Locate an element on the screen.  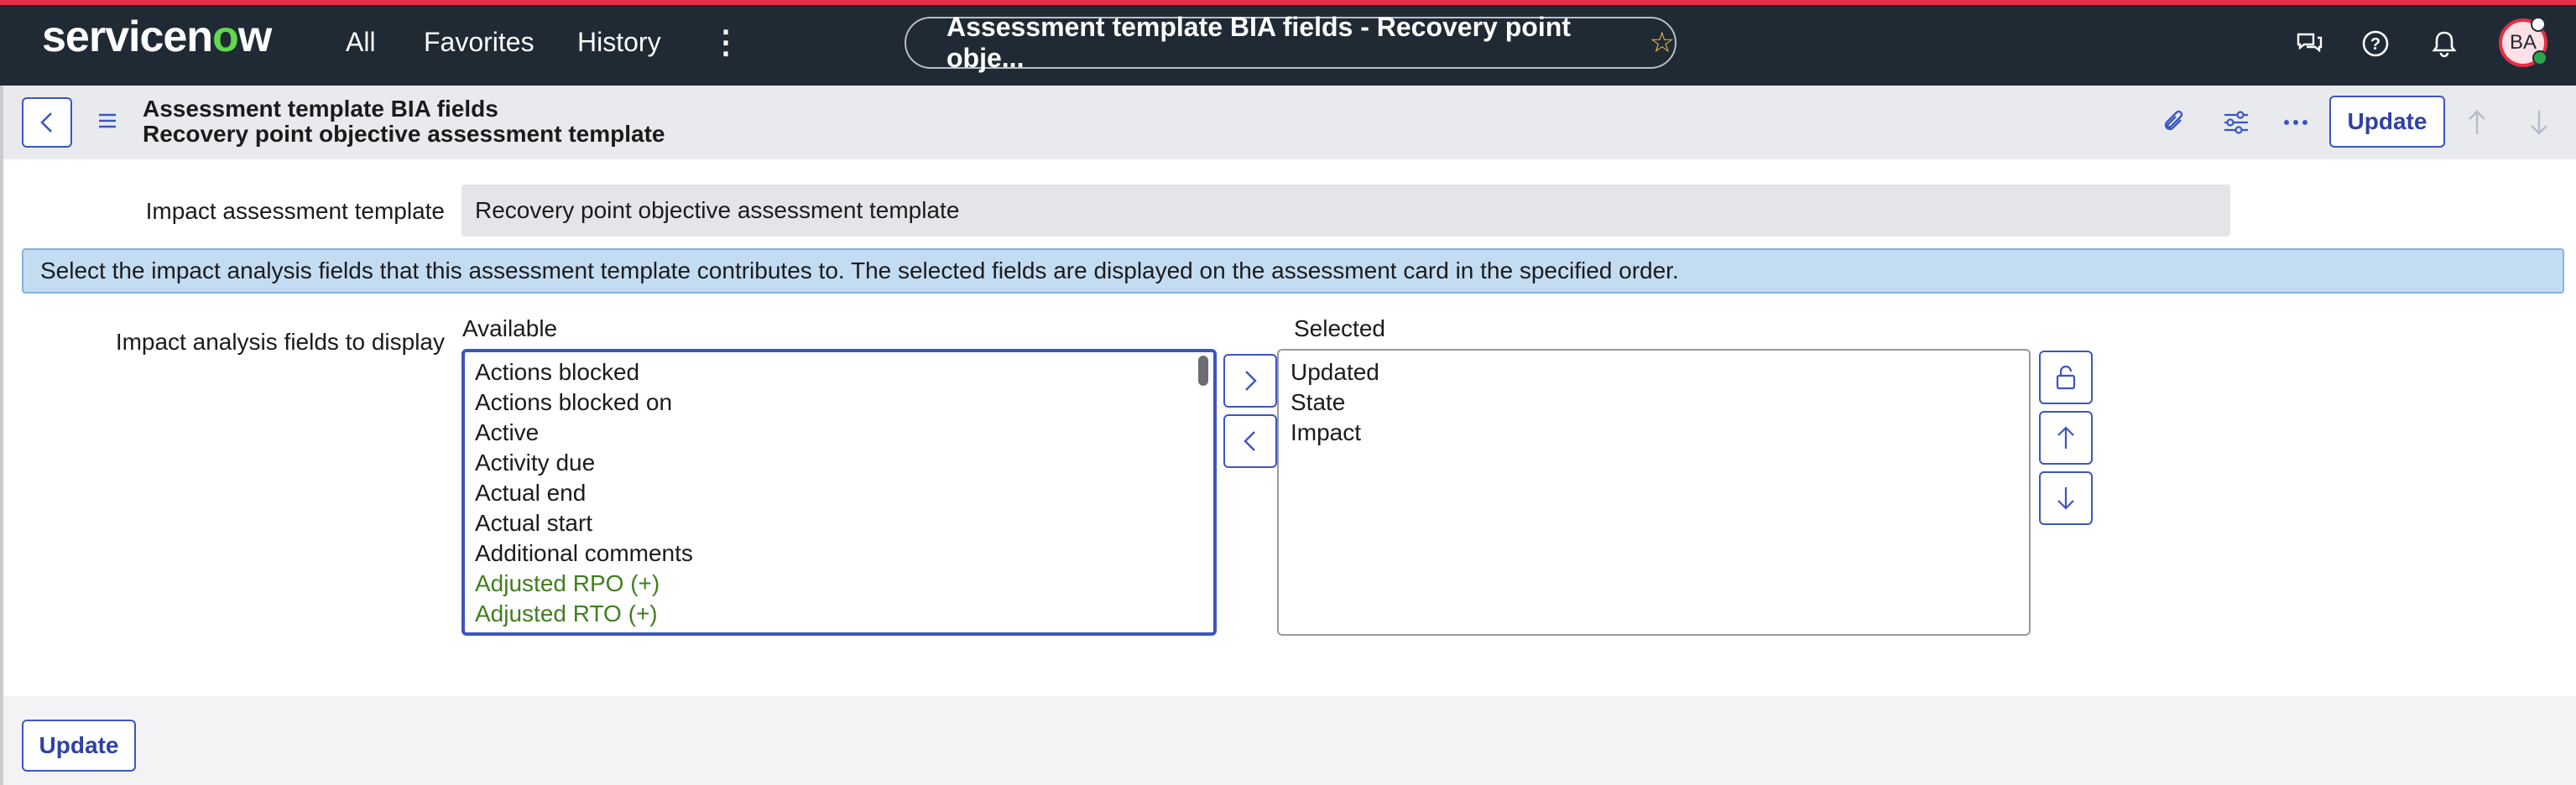
fields-label: Impact analysis fields to display is located at coordinates (280, 342).